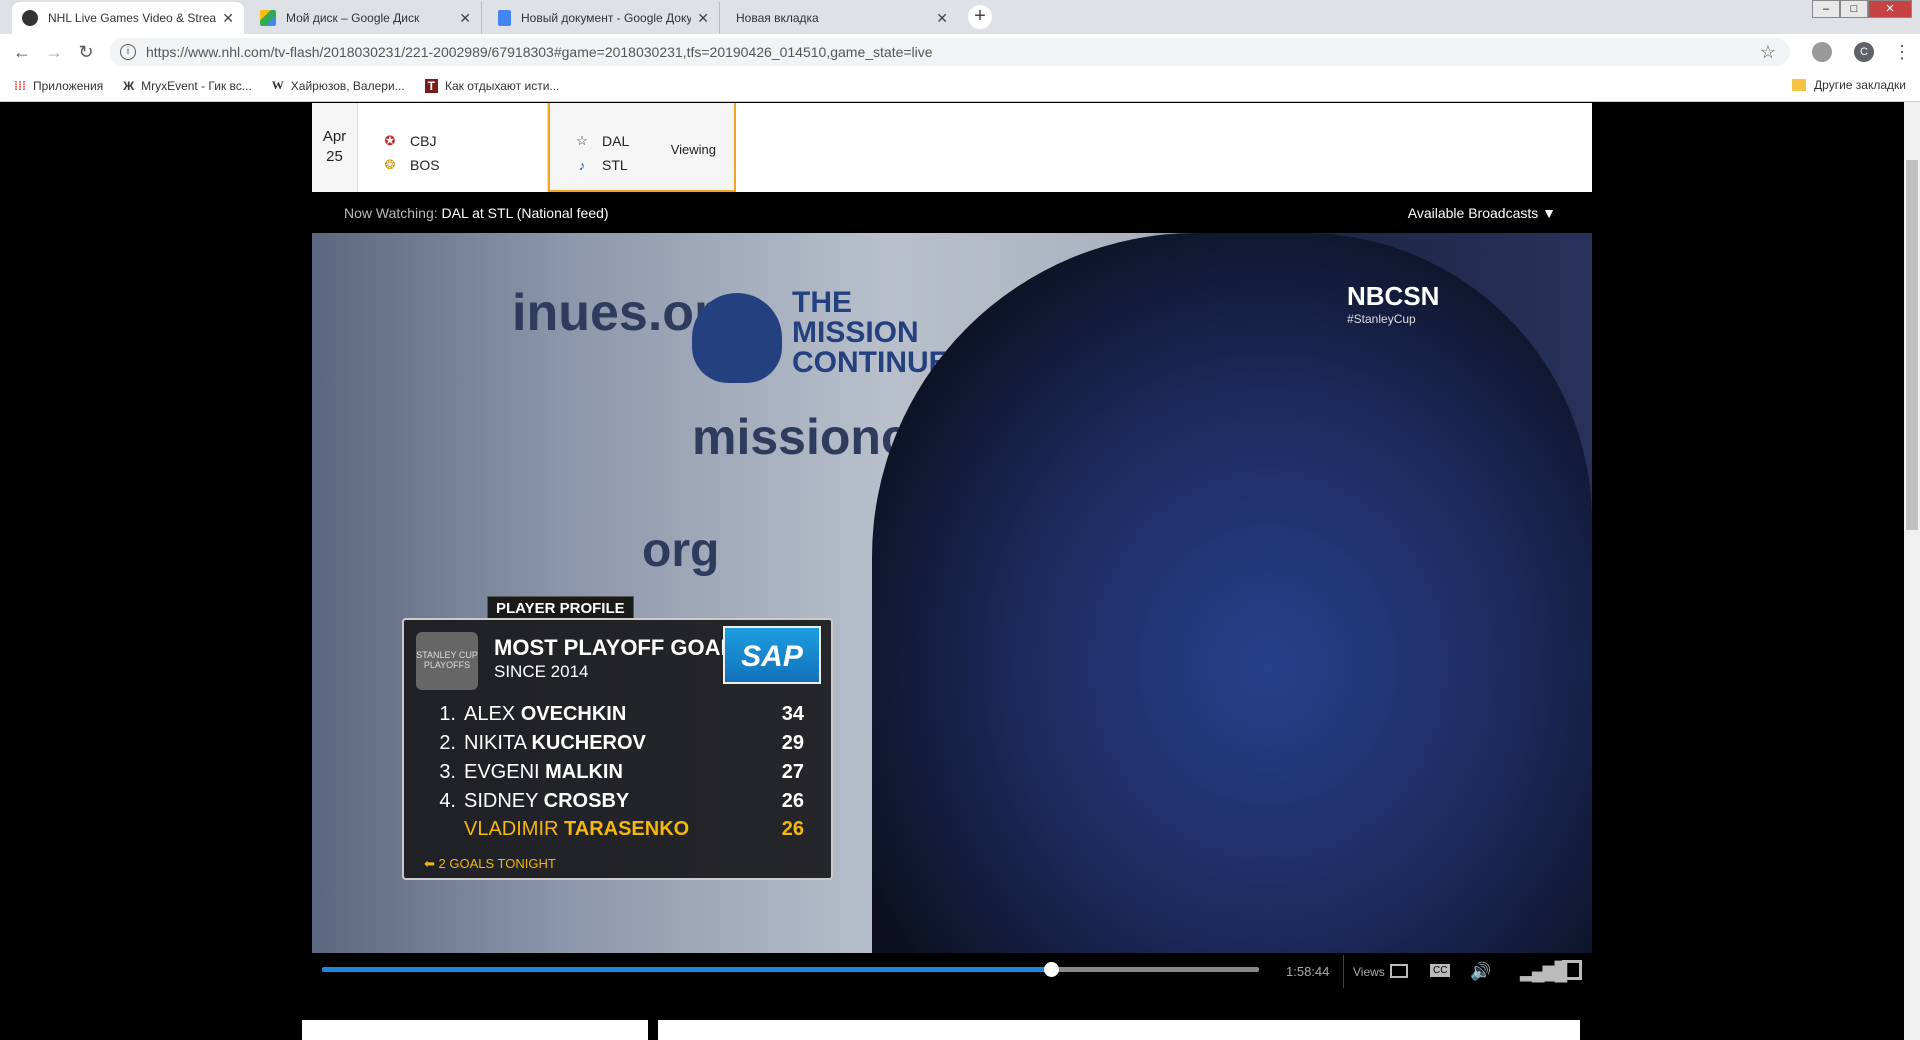 The height and width of the screenshot is (1040, 1920). I want to click on stat-cell: VLADIMIR, so click(511, 829).